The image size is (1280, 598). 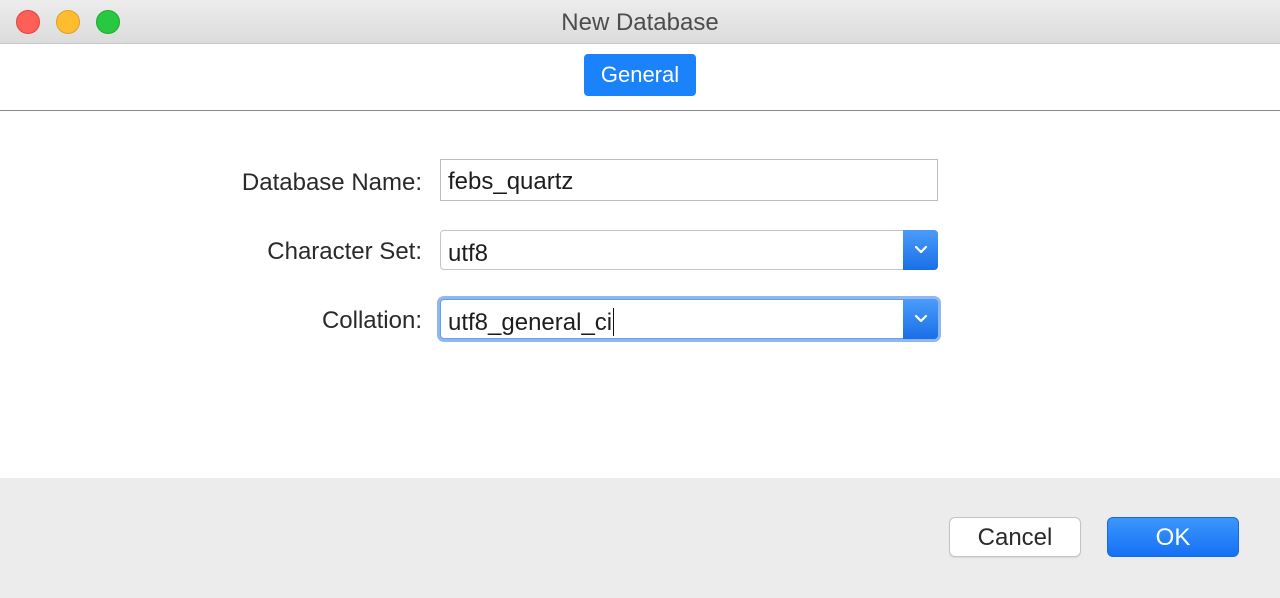 I want to click on text-caret, so click(x=614, y=321).